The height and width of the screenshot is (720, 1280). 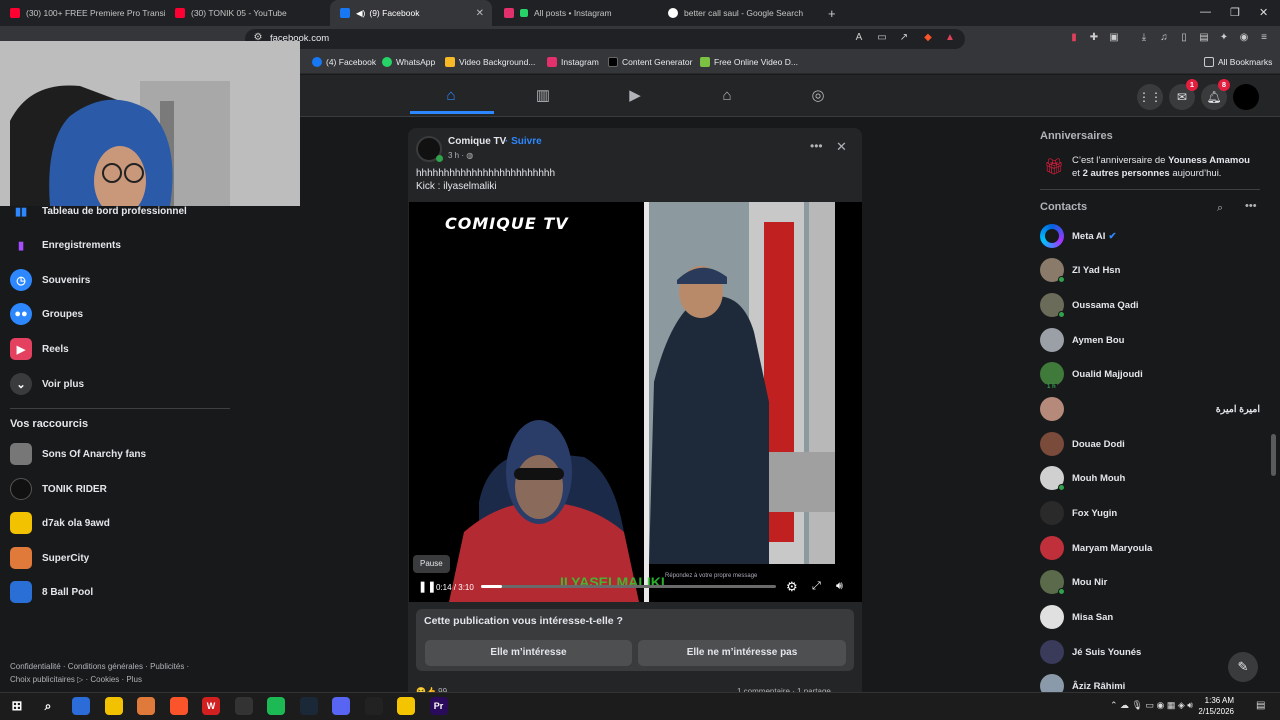 What do you see at coordinates (451, 96) in the screenshot?
I see `home-icon: ⌂` at bounding box center [451, 96].